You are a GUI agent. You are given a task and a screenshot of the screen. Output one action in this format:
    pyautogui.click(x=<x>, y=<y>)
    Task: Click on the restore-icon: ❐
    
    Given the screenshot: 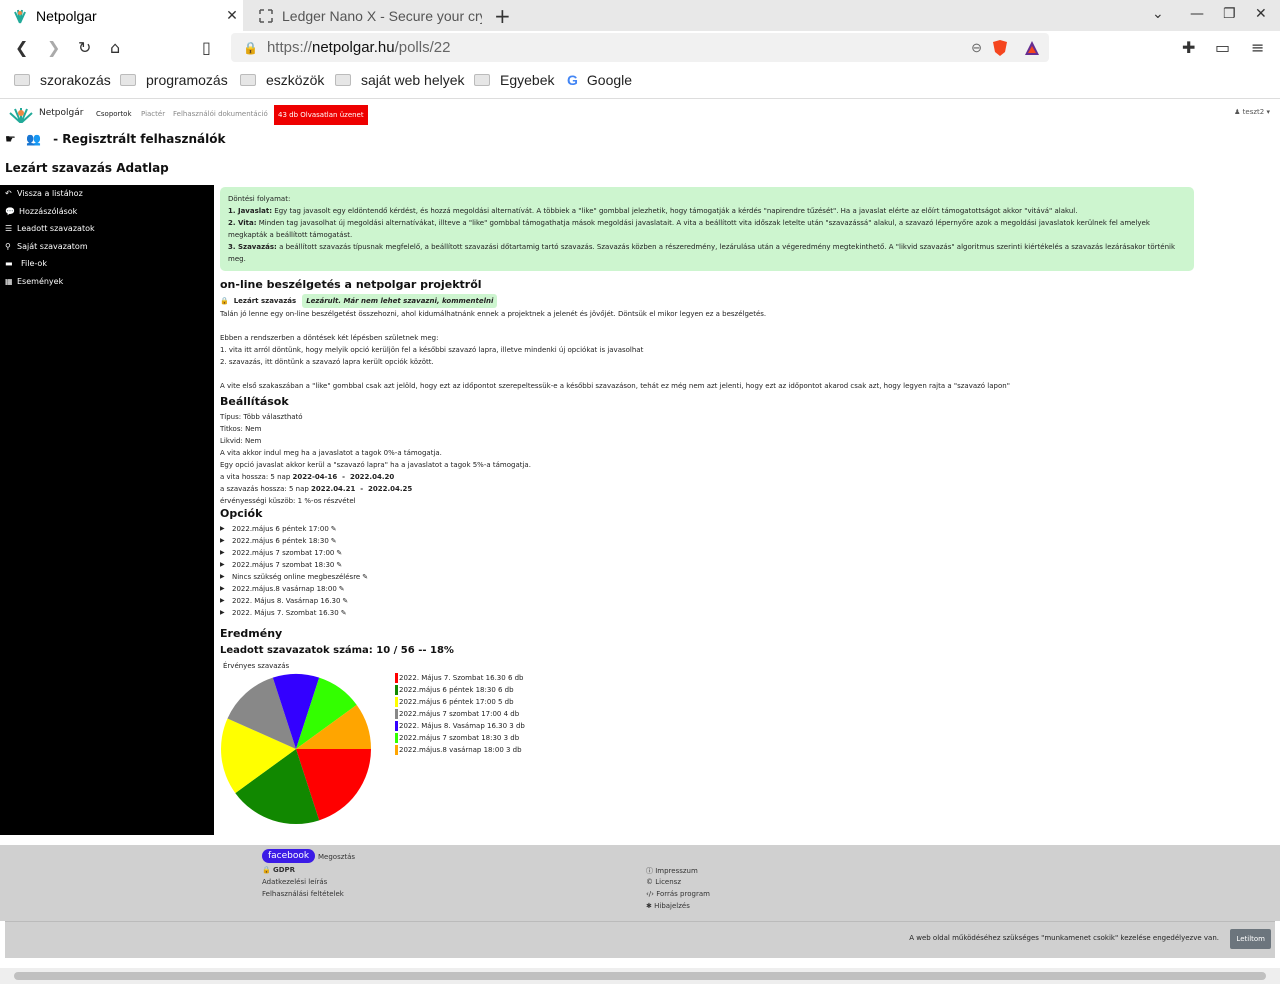 What is the action you would take?
    pyautogui.click(x=1229, y=14)
    